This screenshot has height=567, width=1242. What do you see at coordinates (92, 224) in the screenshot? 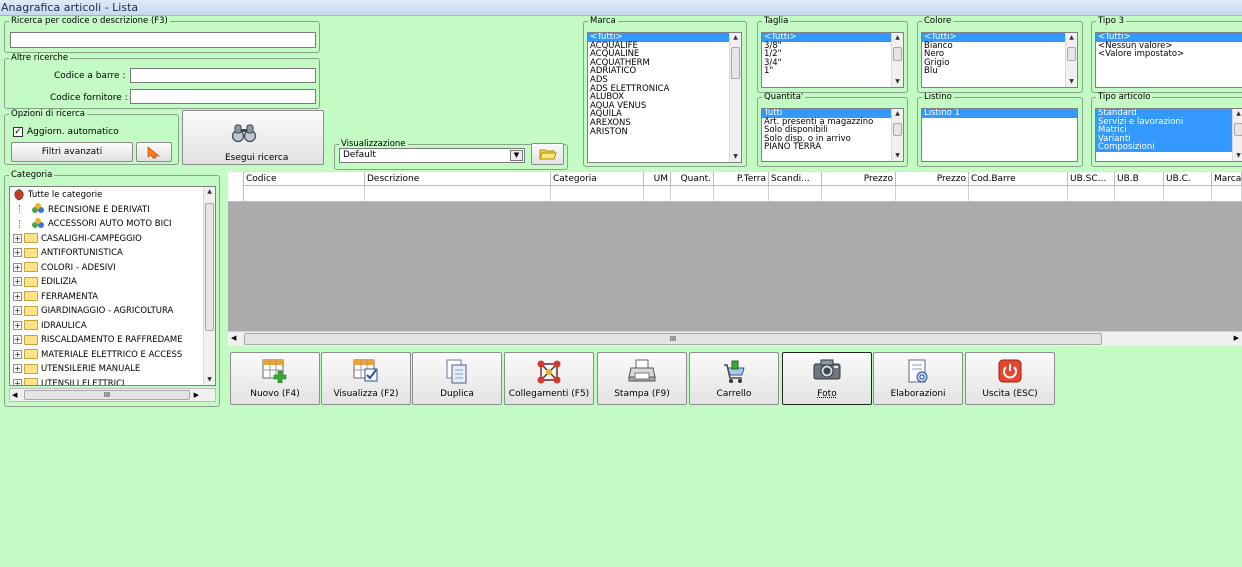
I see `tree-item: ACCESSORI AUTO MOTO BICI` at bounding box center [92, 224].